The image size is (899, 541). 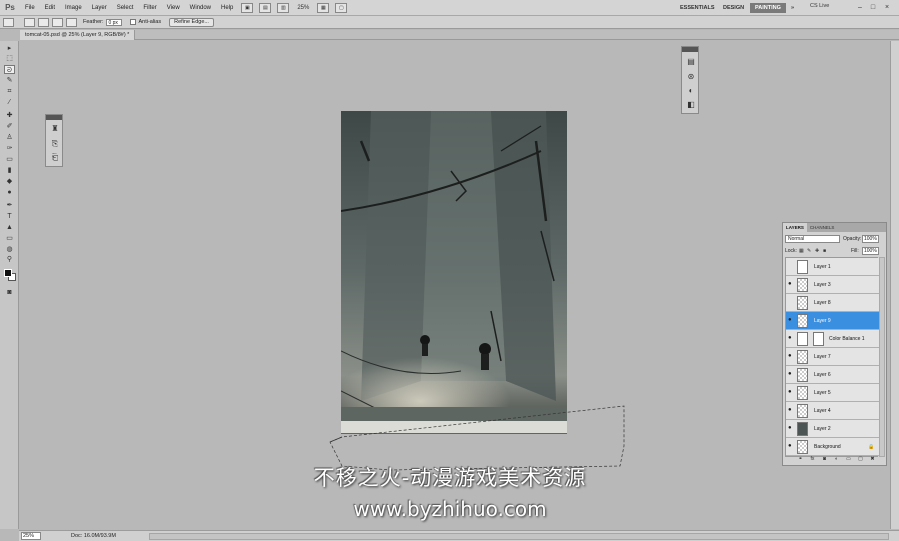 What do you see at coordinates (810, 251) in the screenshot?
I see `lock-image-icon: ✎` at bounding box center [810, 251].